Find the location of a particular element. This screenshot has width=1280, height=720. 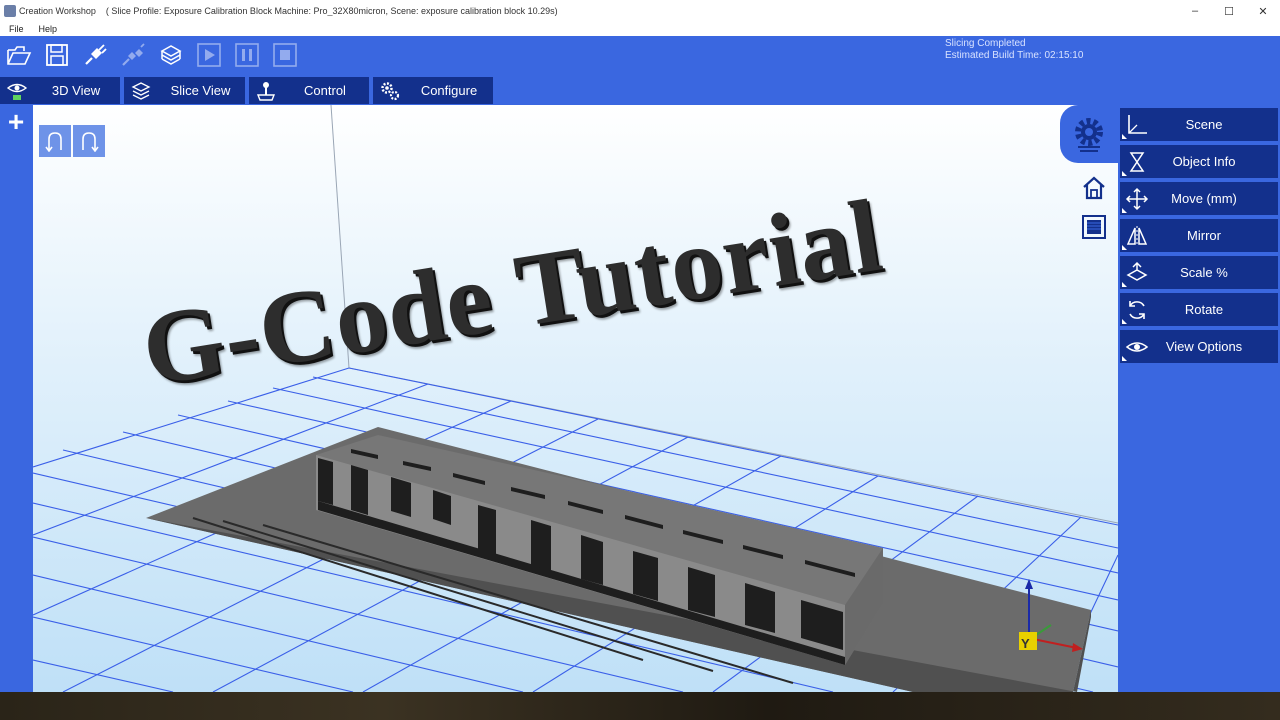

object-info-button: Object Info is located at coordinates (1199, 161).